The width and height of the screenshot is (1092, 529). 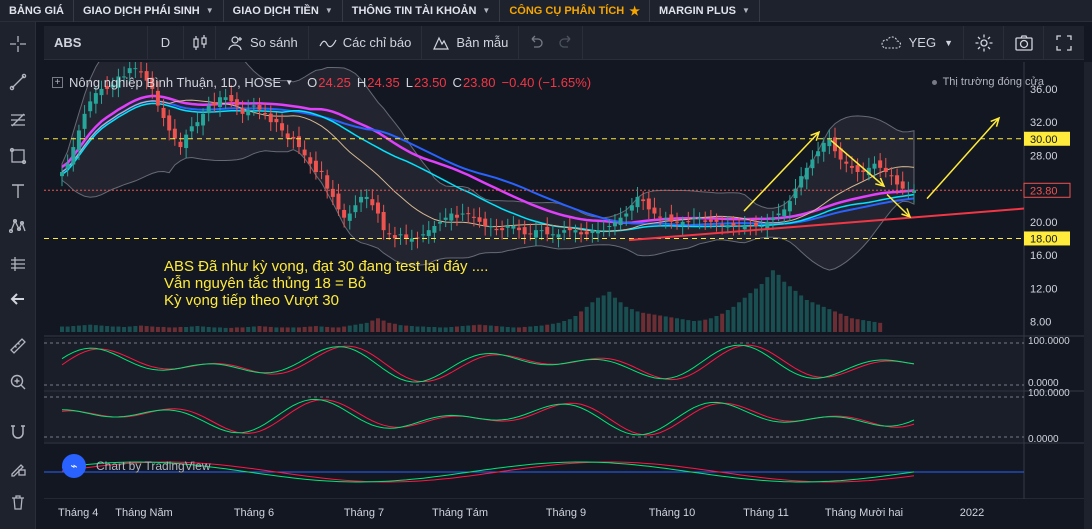 What do you see at coordinates (414, 10) in the screenshot?
I see `nav-item-label: THÔNG TIN TÀI KHOẢN` at bounding box center [414, 10].